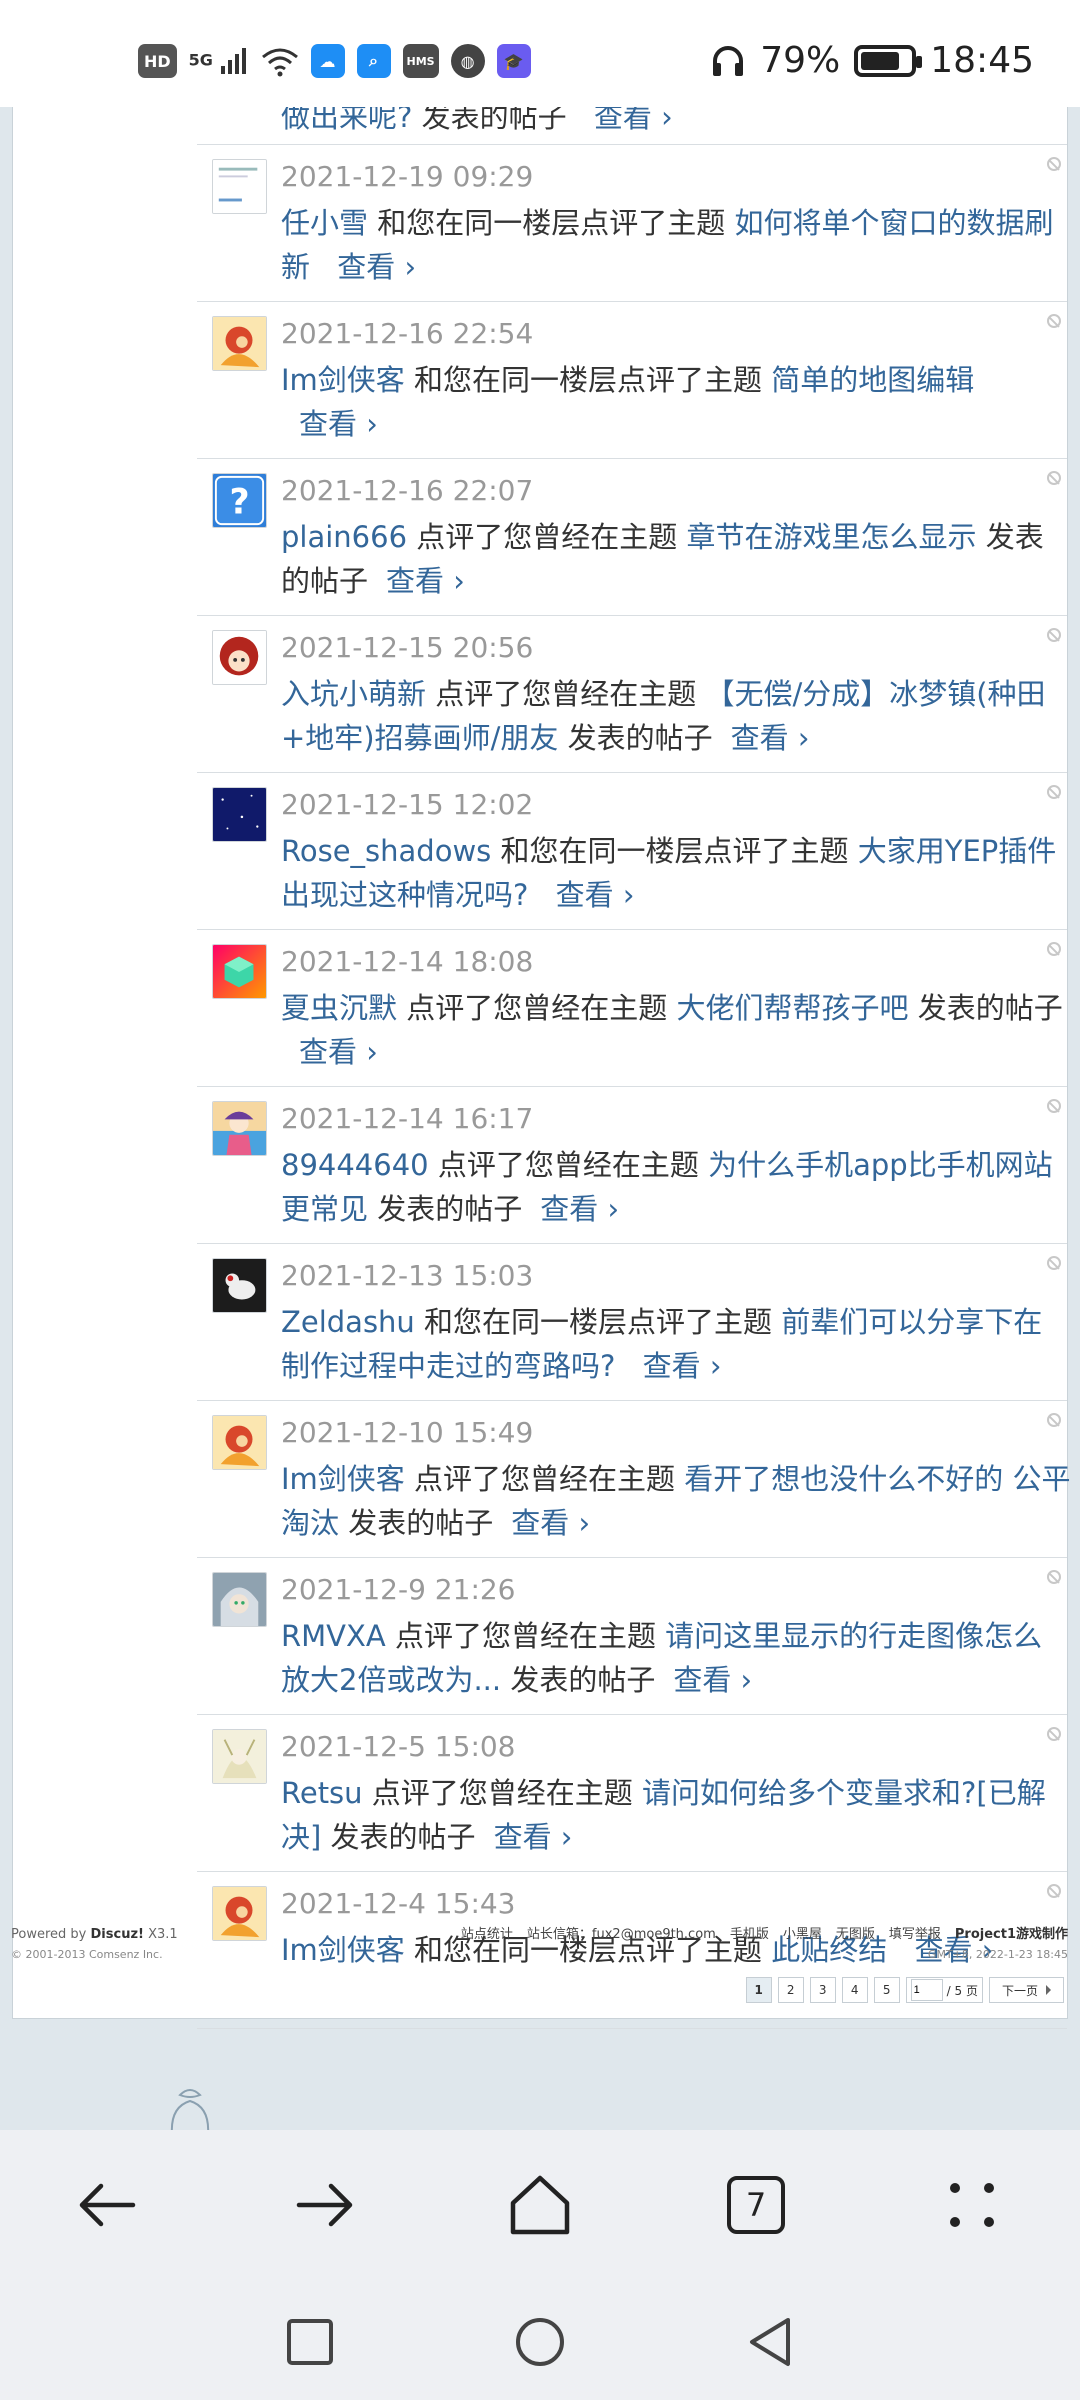  Describe the element at coordinates (239, 500) in the screenshot. I see `user-avatar: ?` at that location.